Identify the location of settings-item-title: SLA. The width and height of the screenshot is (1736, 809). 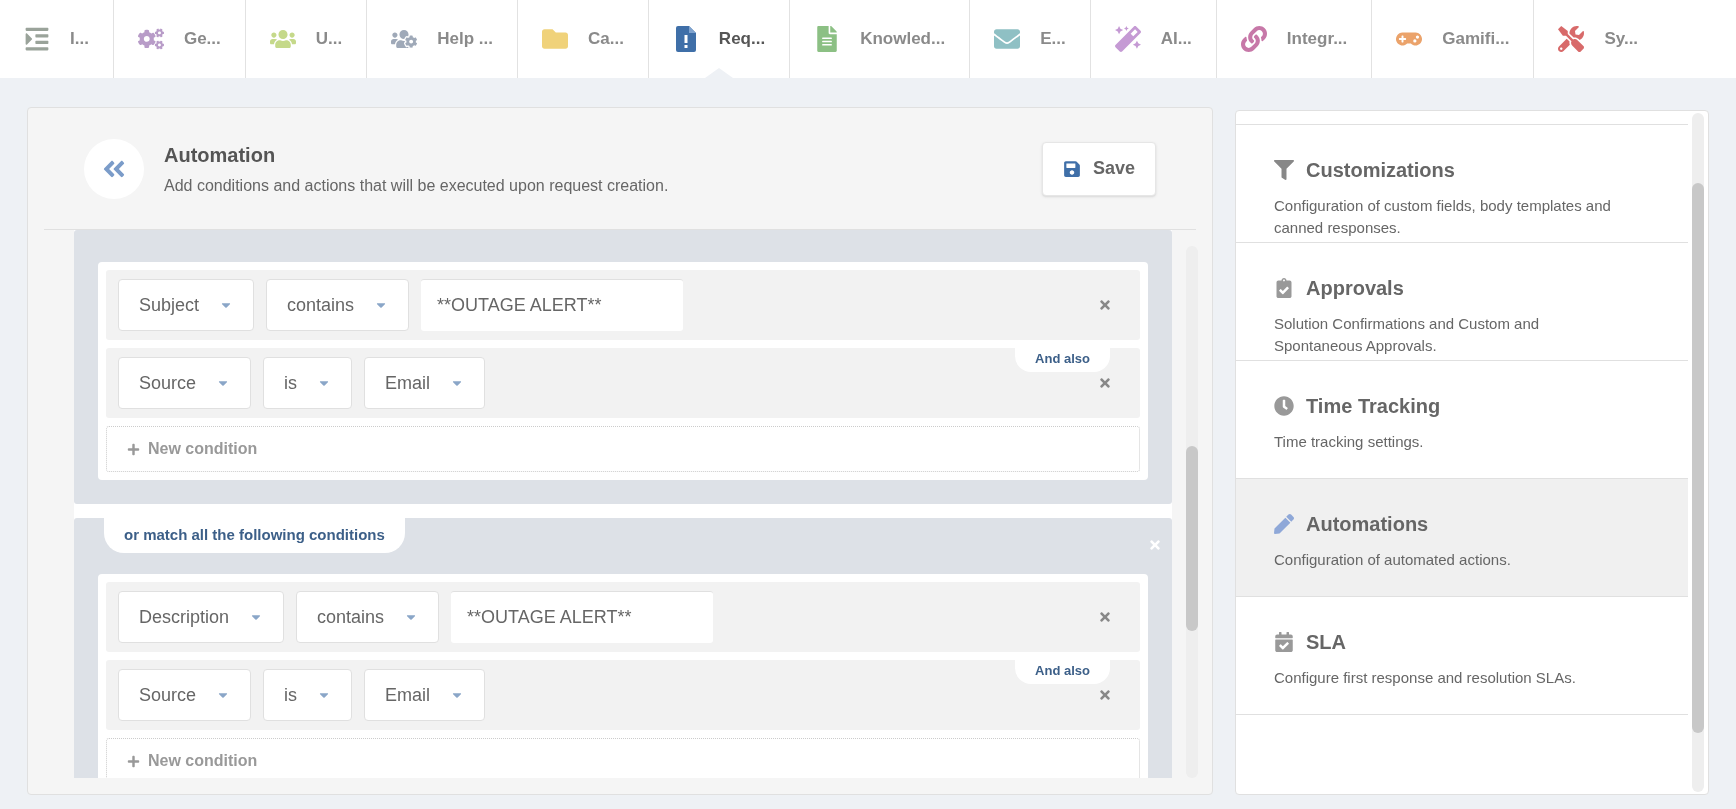
(1326, 642).